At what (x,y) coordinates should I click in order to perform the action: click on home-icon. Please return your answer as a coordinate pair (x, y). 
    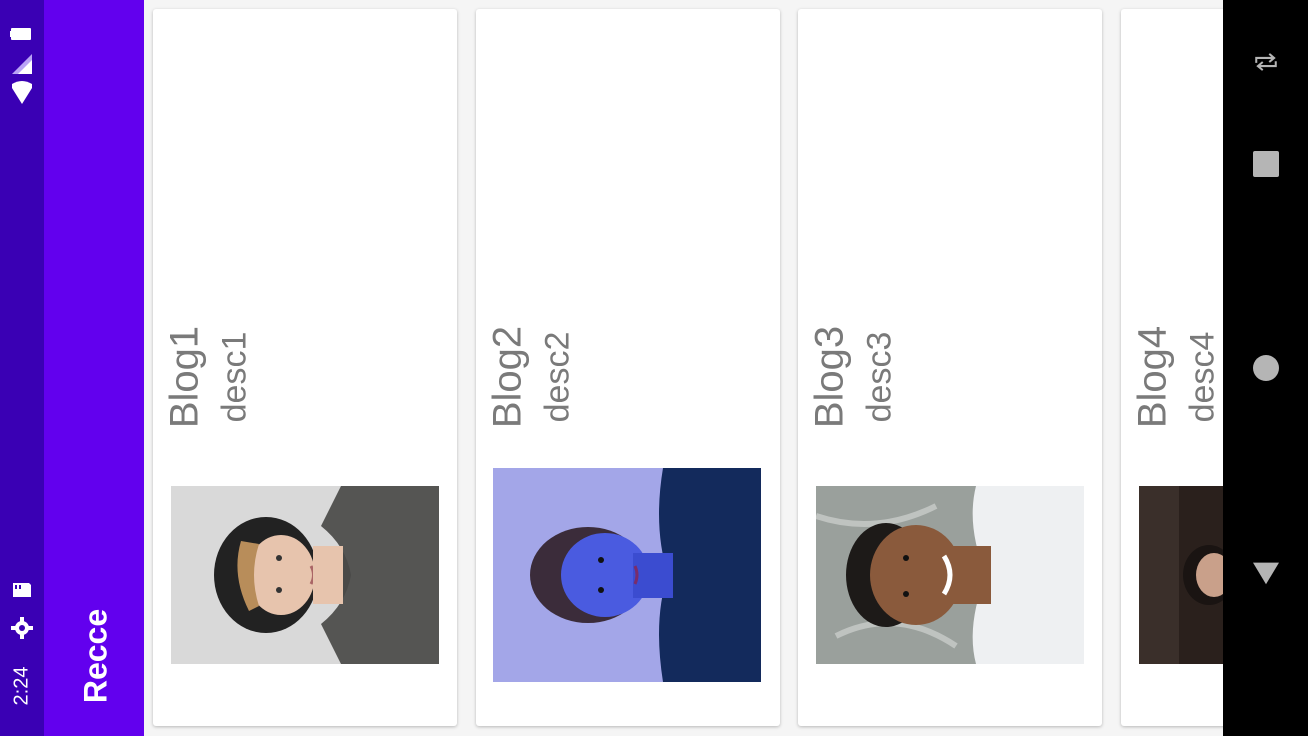
    Looking at the image, I should click on (1266, 368).